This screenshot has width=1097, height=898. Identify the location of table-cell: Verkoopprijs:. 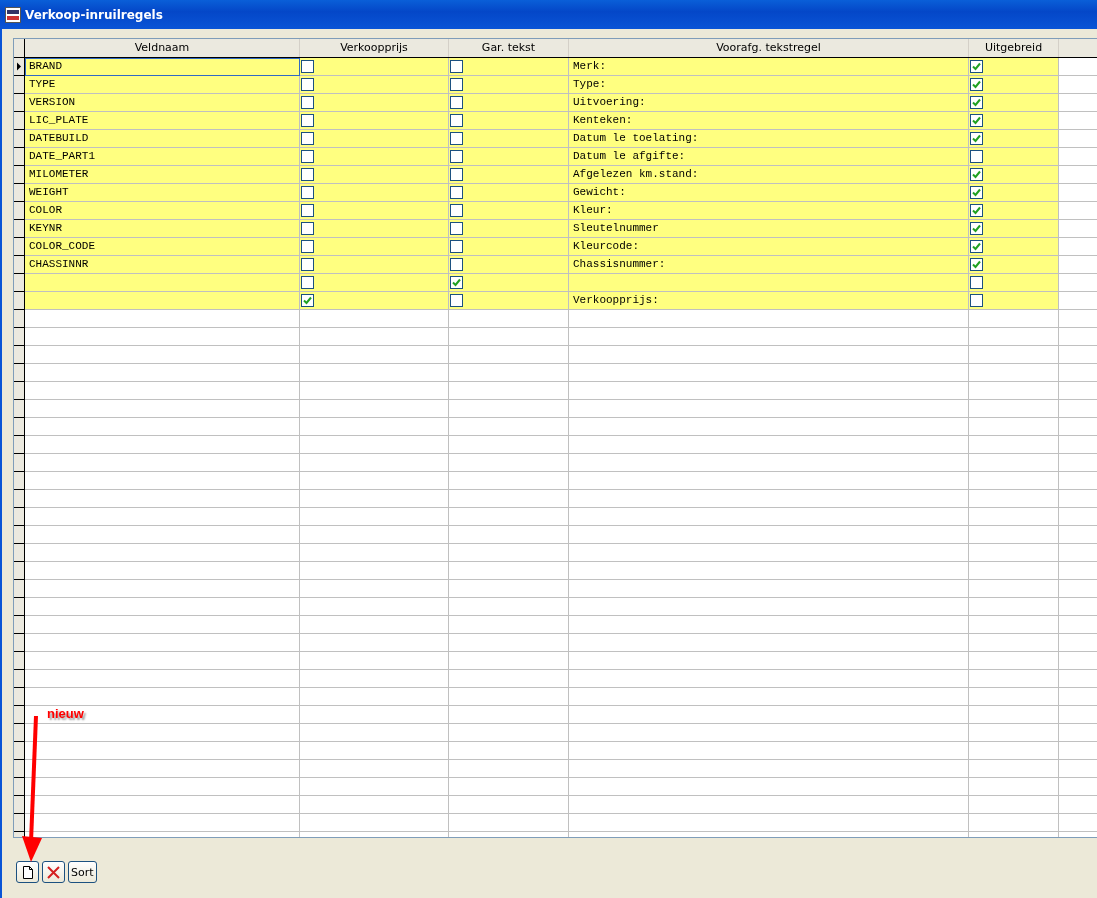
(769, 301).